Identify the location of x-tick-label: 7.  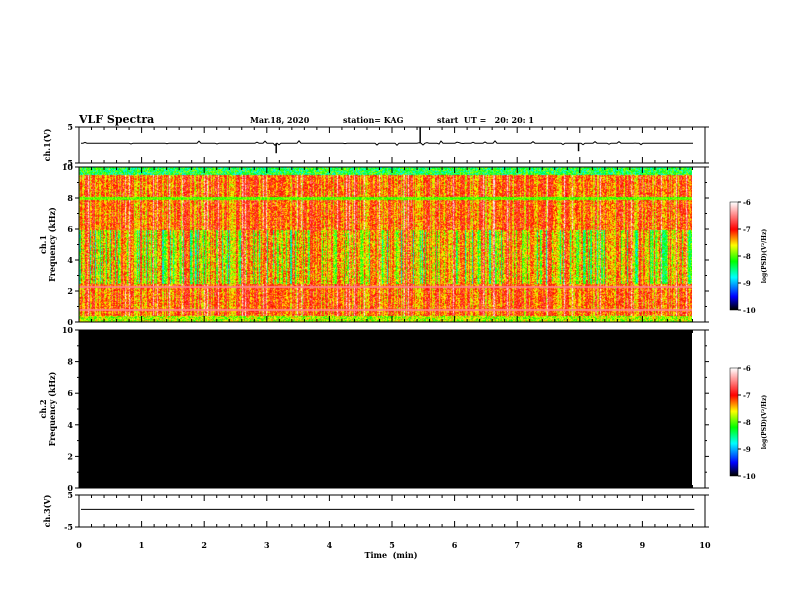
(517, 545).